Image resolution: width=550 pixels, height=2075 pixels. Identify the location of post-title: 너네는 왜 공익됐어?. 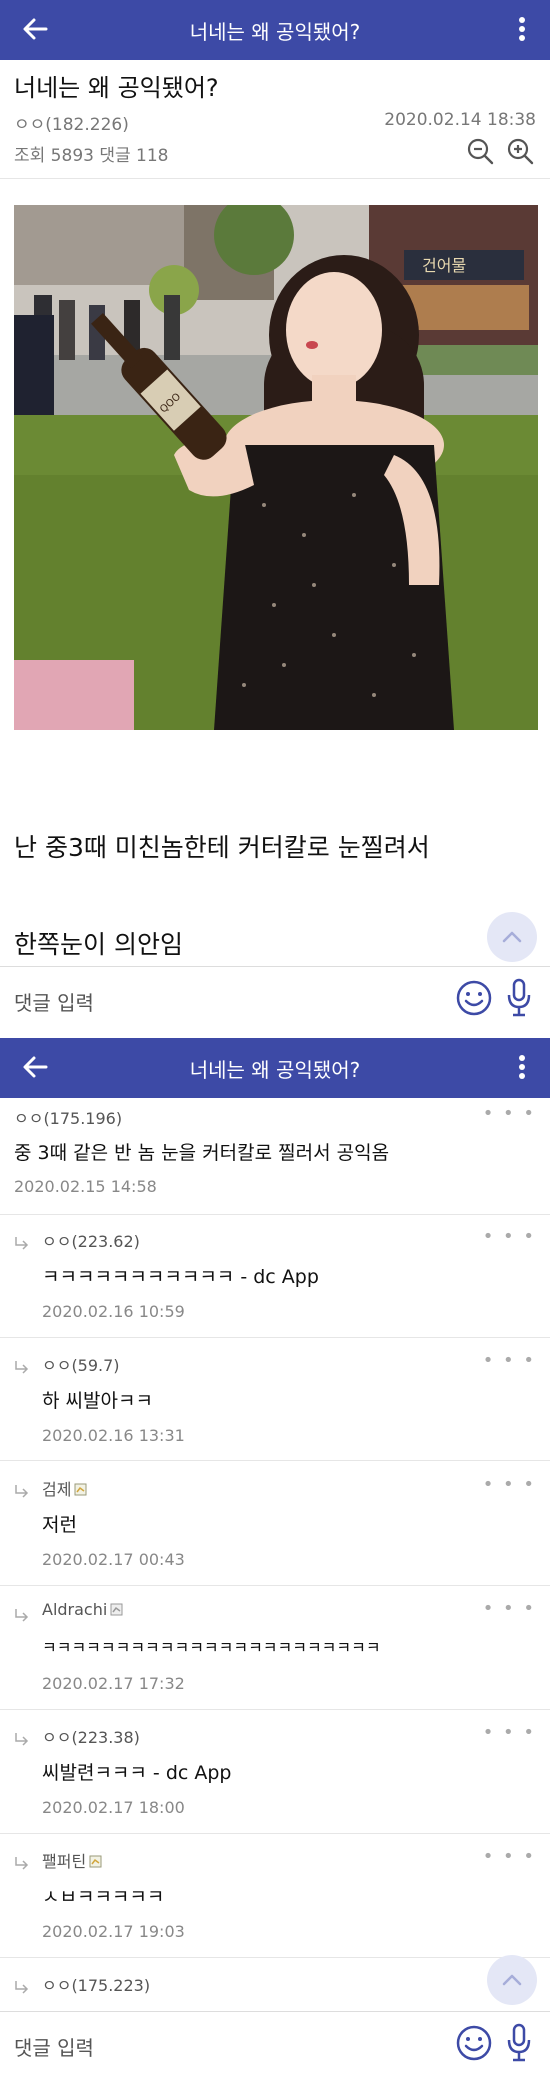
(116, 88).